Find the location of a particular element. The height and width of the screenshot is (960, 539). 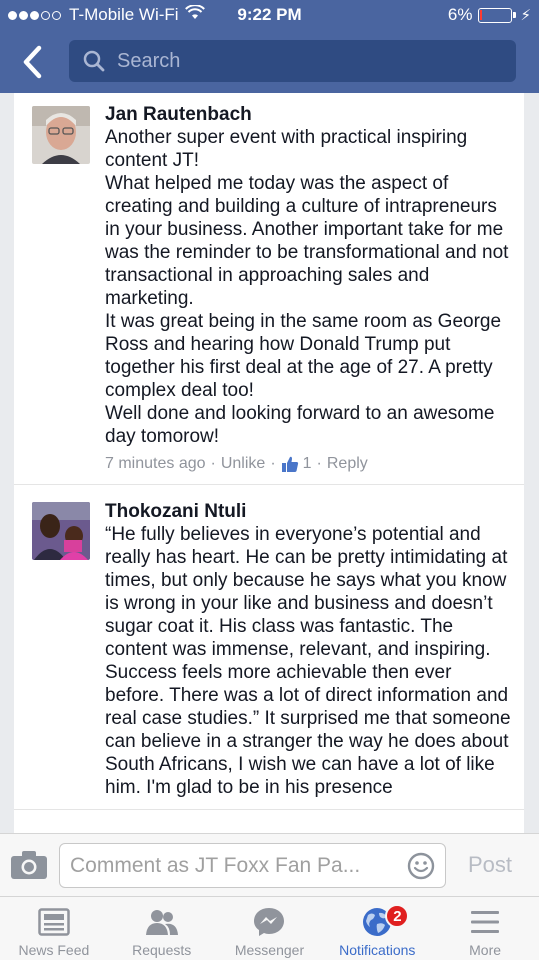

tab-news-feed: News Feed is located at coordinates (54, 928).